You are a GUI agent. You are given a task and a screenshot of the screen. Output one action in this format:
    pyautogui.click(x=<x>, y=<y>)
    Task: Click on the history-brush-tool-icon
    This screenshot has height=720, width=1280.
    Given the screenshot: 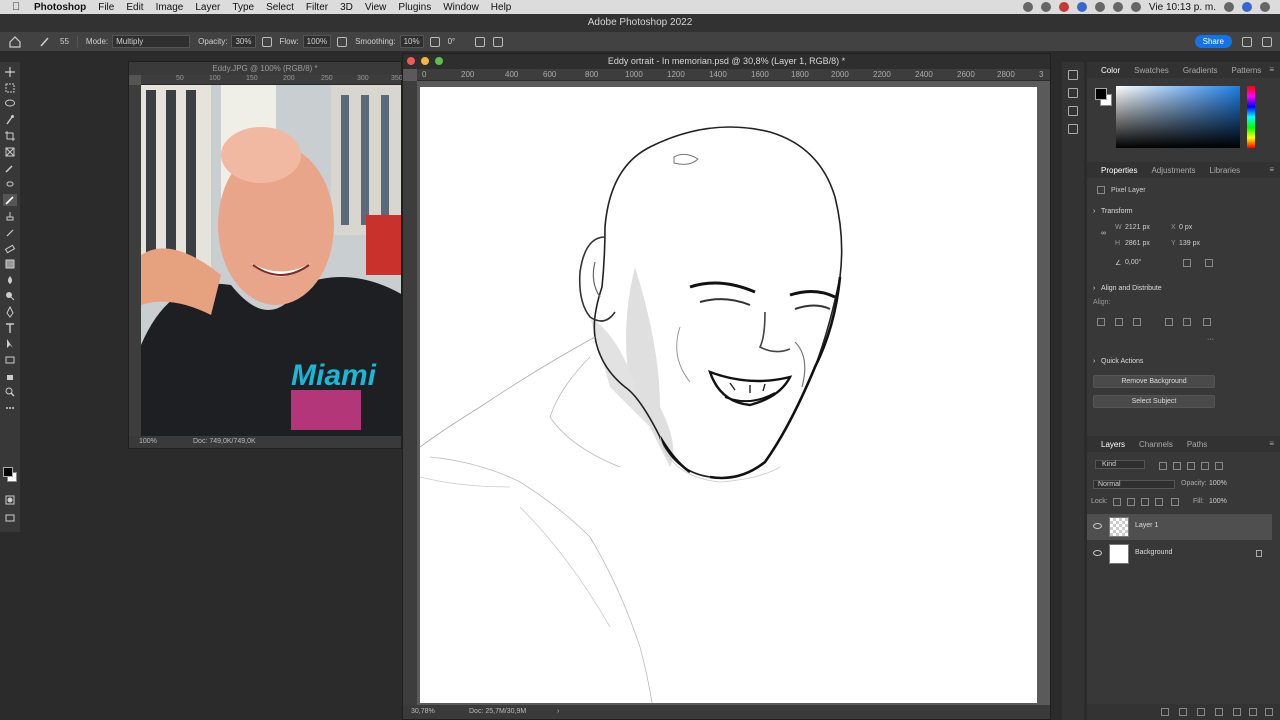 What is the action you would take?
    pyautogui.click(x=10, y=232)
    